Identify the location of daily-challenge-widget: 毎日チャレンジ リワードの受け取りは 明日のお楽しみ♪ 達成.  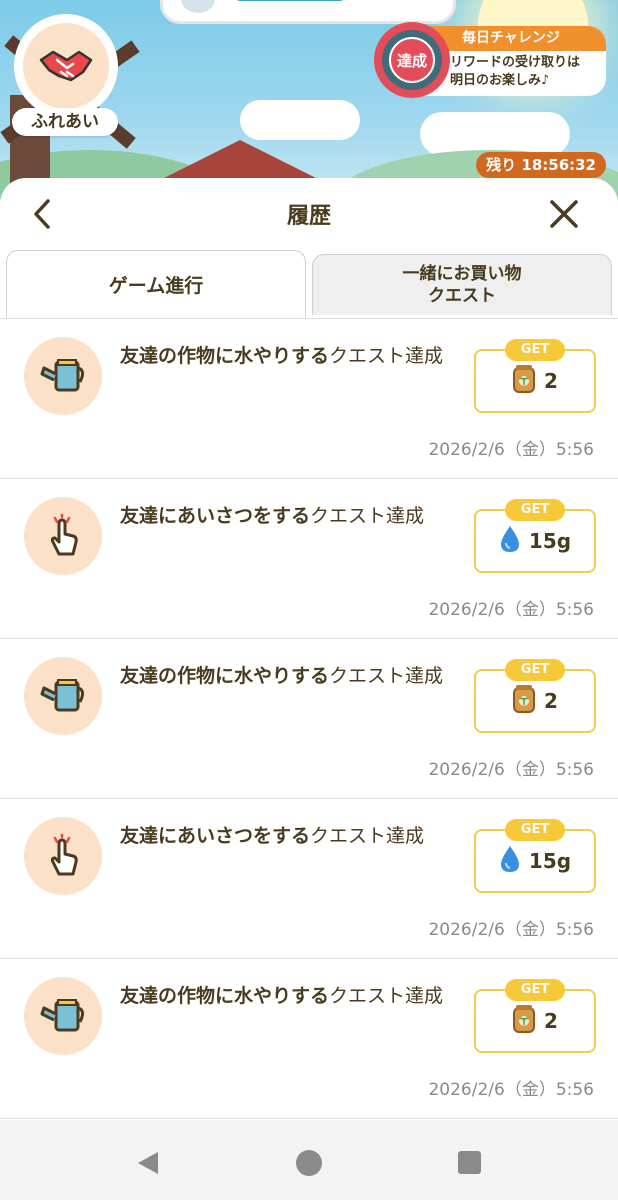
(490, 60).